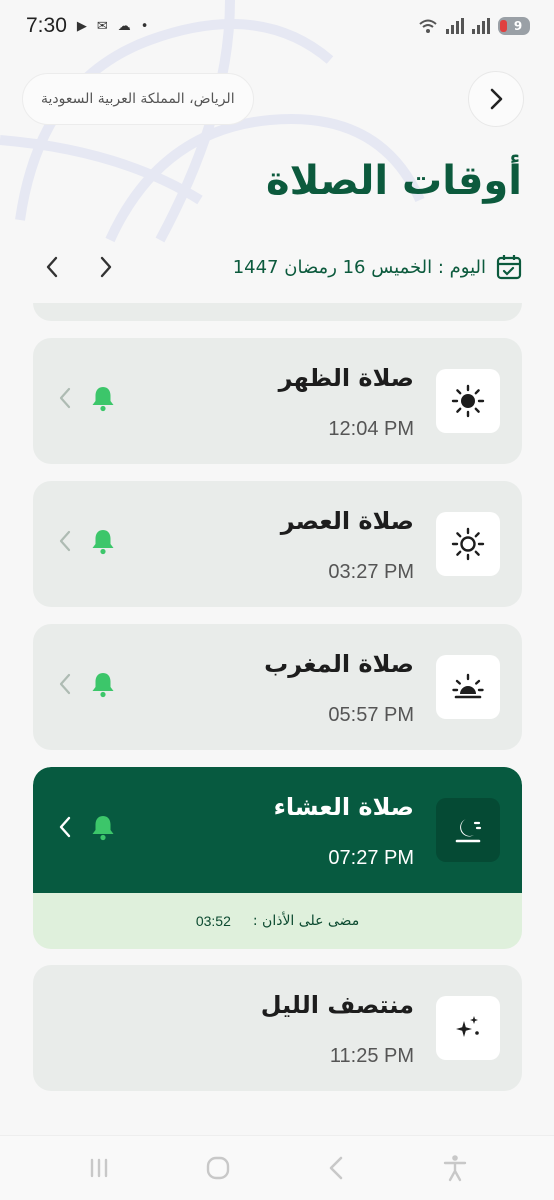  Describe the element at coordinates (273, 99) in the screenshot. I see `header: الرياض، المملكة العربية السعودية` at that location.